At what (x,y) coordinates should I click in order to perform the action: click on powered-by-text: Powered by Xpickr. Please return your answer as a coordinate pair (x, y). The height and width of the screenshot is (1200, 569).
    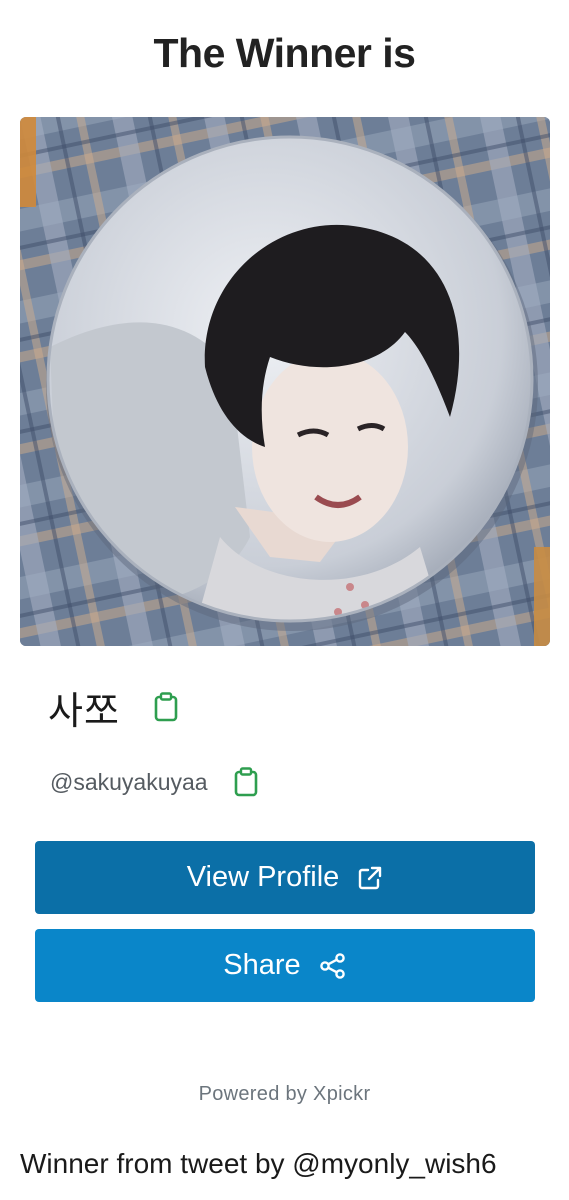
    Looking at the image, I should click on (284, 1094).